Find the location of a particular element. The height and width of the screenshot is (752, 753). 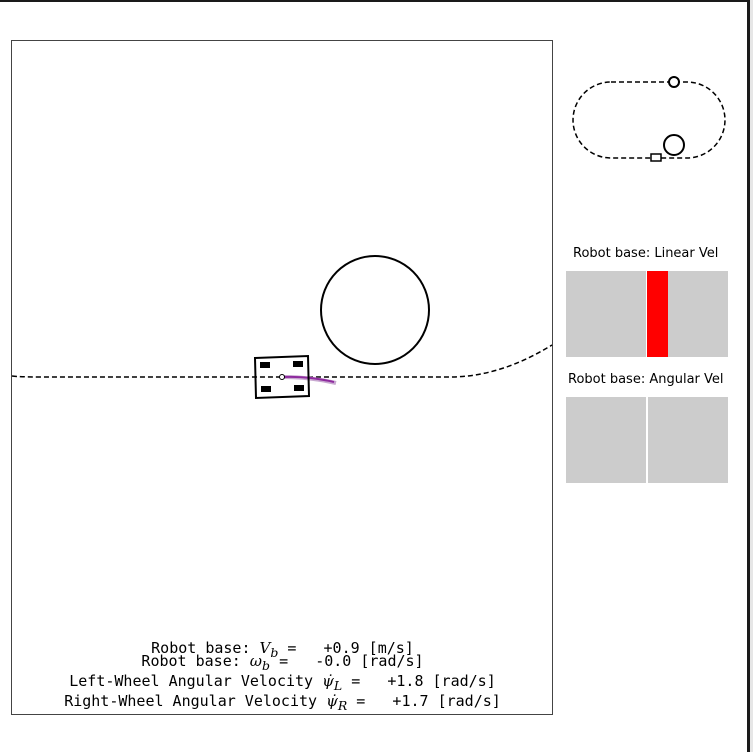

readout-right-wheel-sub: R is located at coordinates (342, 705).